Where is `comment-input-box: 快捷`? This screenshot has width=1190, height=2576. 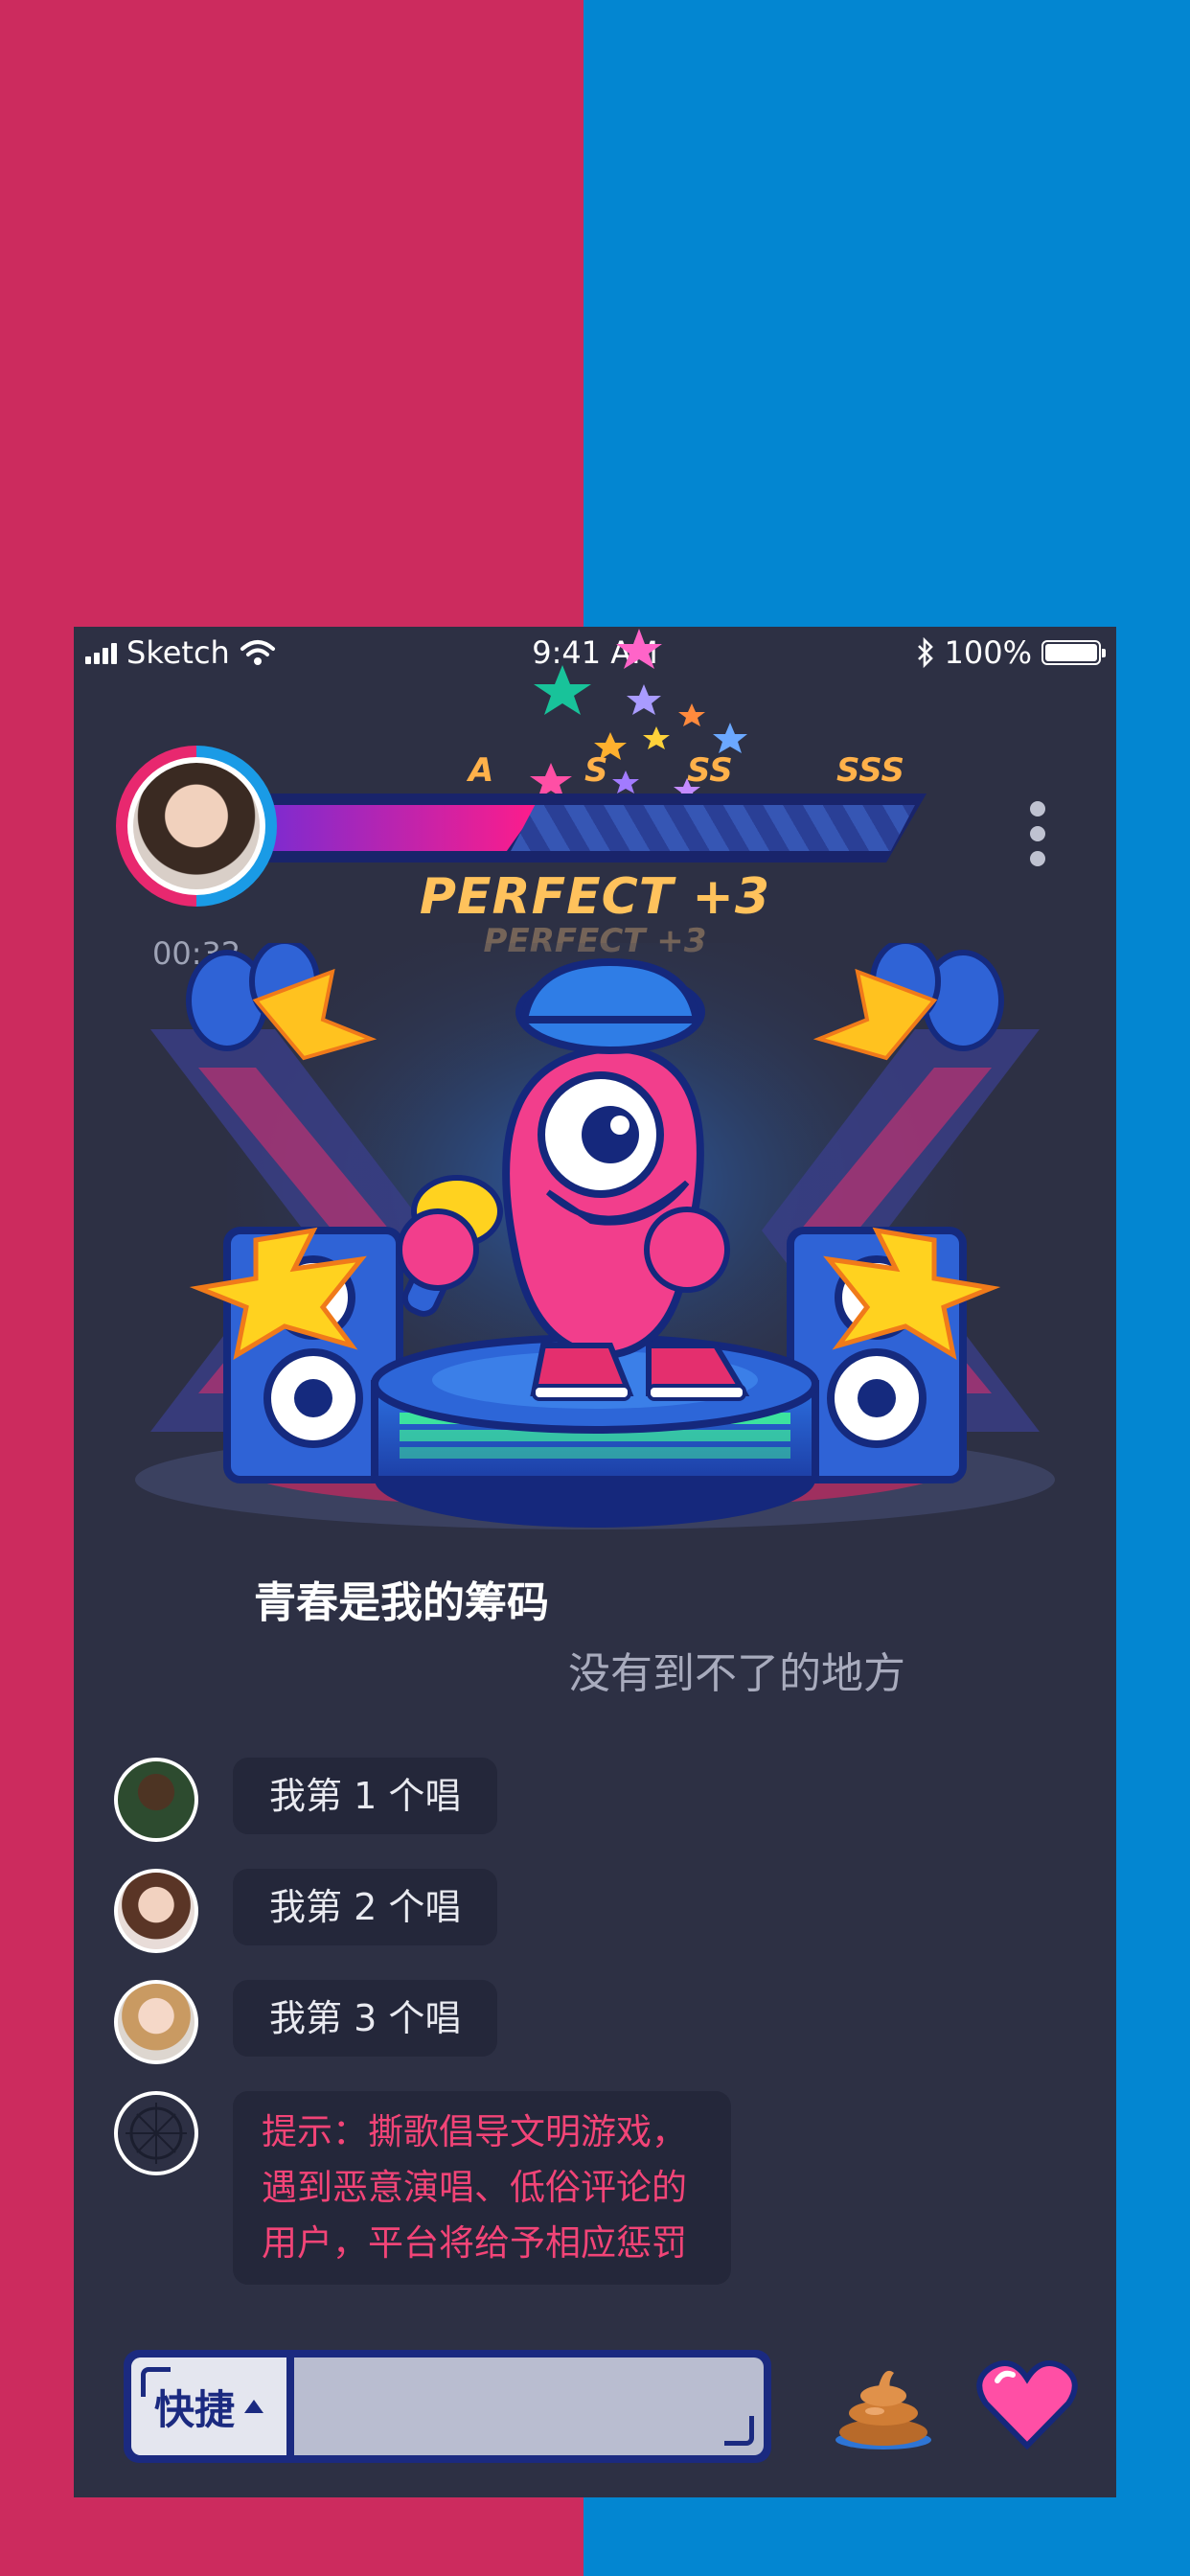 comment-input-box: 快捷 is located at coordinates (448, 2406).